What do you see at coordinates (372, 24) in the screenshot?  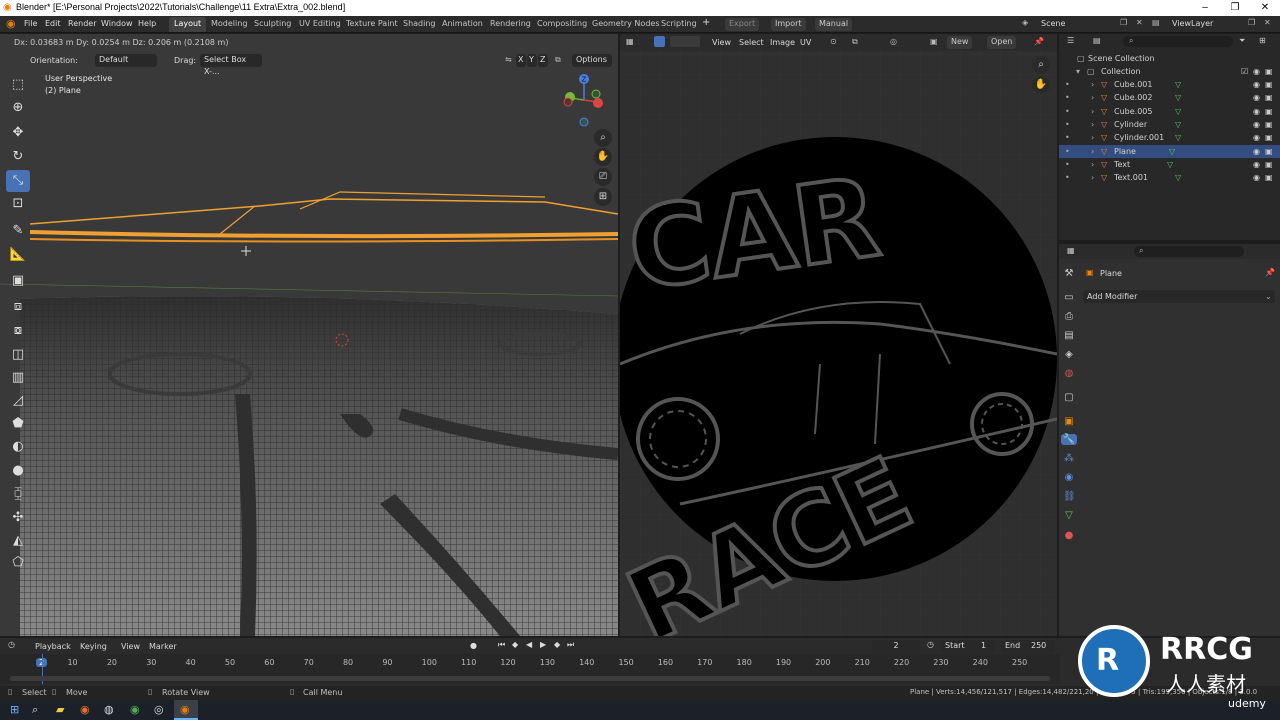 I see `tab-texture-paint: Texture Paint` at bounding box center [372, 24].